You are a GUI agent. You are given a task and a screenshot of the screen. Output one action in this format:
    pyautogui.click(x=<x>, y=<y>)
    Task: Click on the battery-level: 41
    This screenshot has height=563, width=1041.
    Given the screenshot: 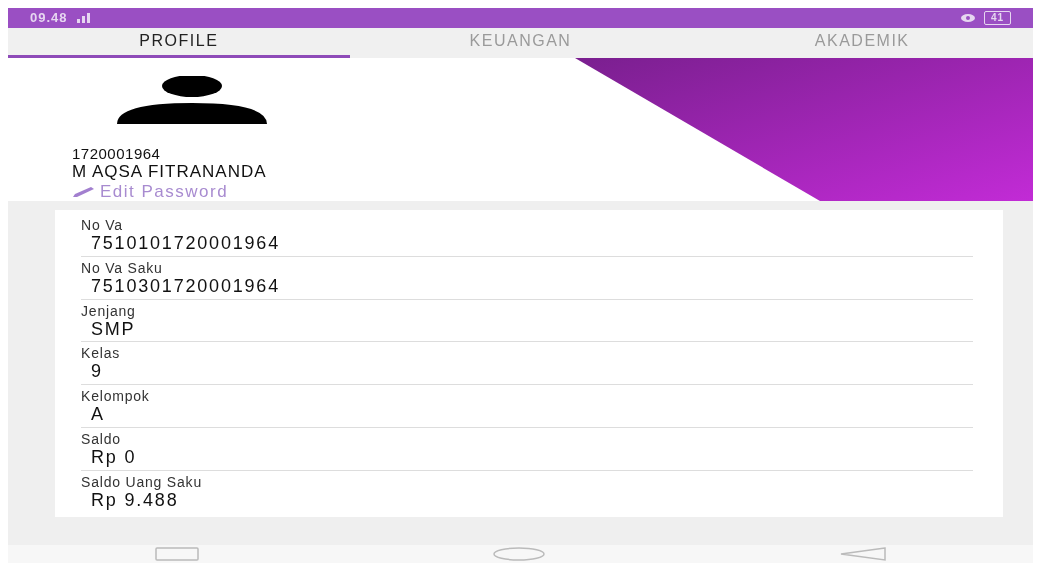 What is the action you would take?
    pyautogui.click(x=997, y=17)
    